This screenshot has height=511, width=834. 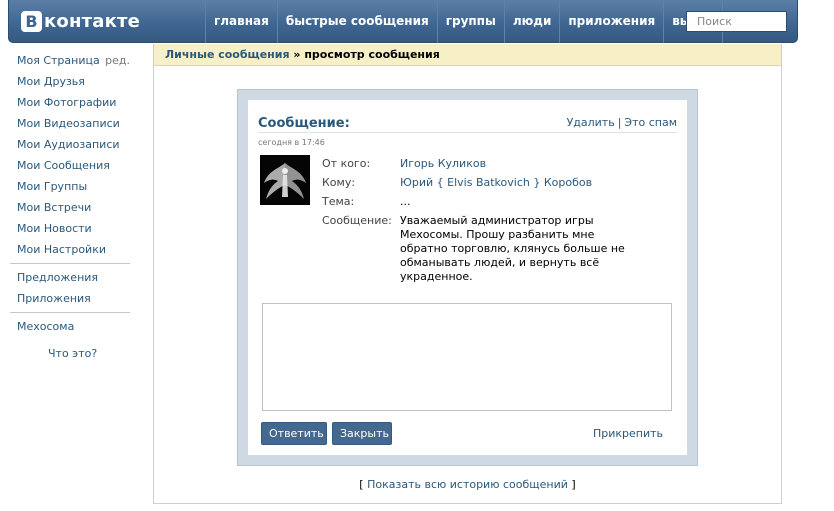 What do you see at coordinates (70, 81) in the screenshot?
I see `sidebar-item-friends: Мои Друзья` at bounding box center [70, 81].